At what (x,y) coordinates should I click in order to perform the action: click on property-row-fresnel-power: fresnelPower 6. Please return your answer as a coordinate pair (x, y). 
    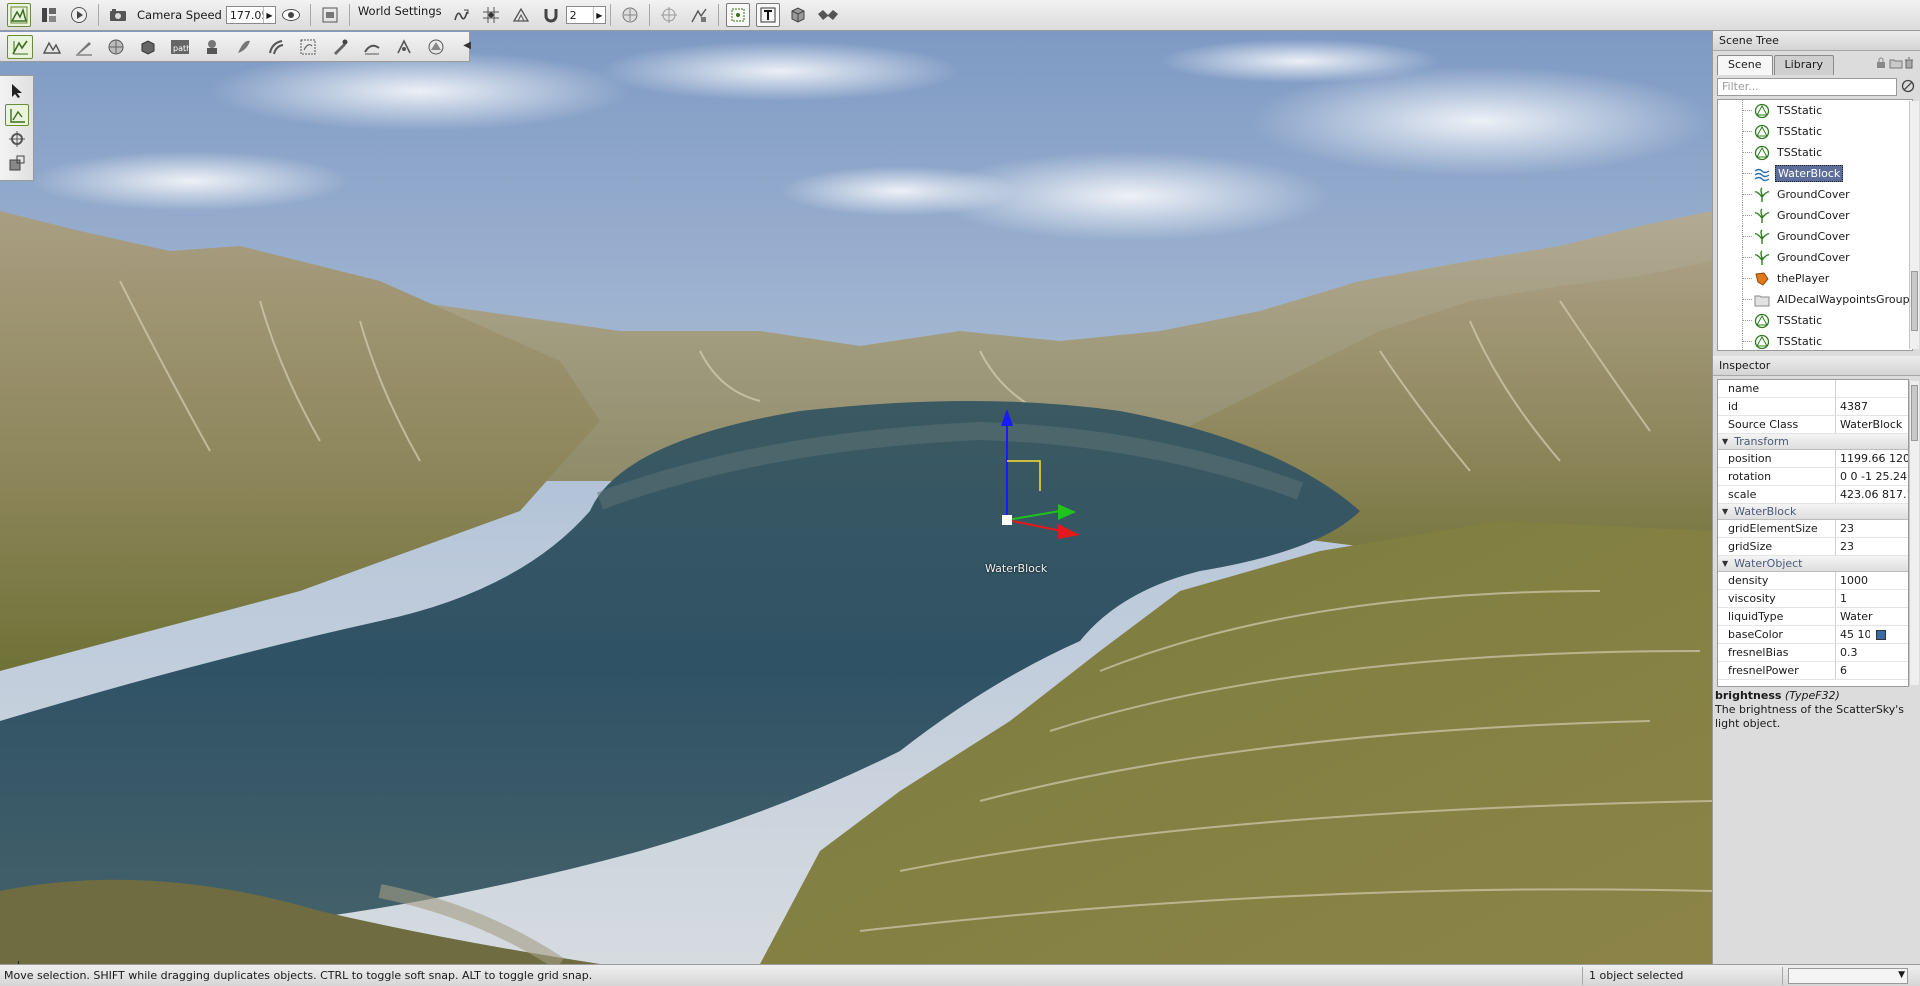
    Looking at the image, I should click on (1813, 671).